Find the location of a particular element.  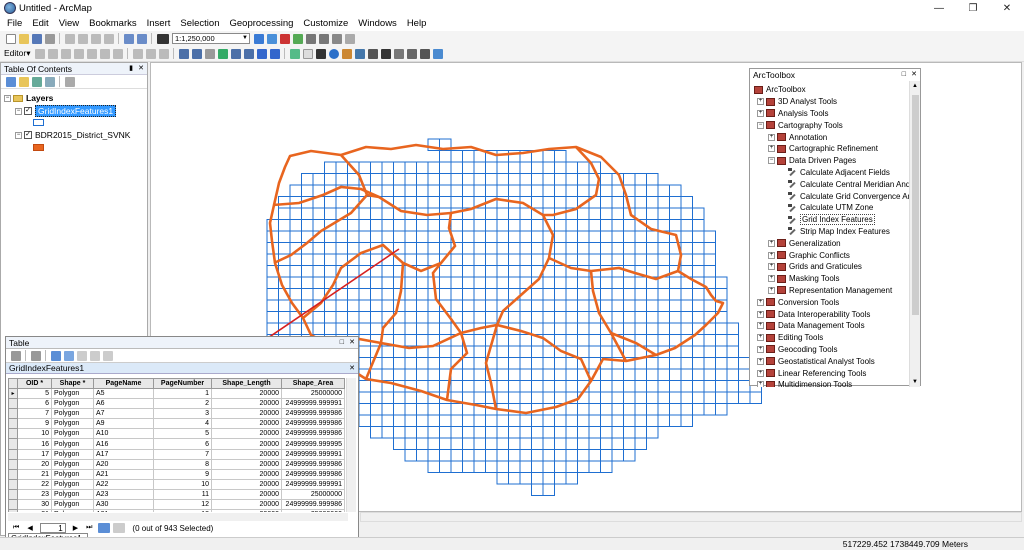

related-tables-icon is located at coordinates (35, 355).